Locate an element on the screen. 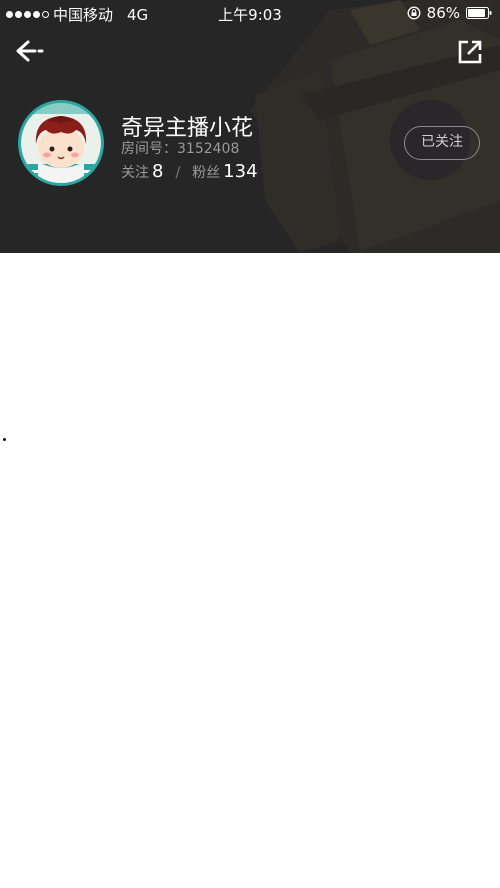  back-arrow-icon is located at coordinates (30, 51).